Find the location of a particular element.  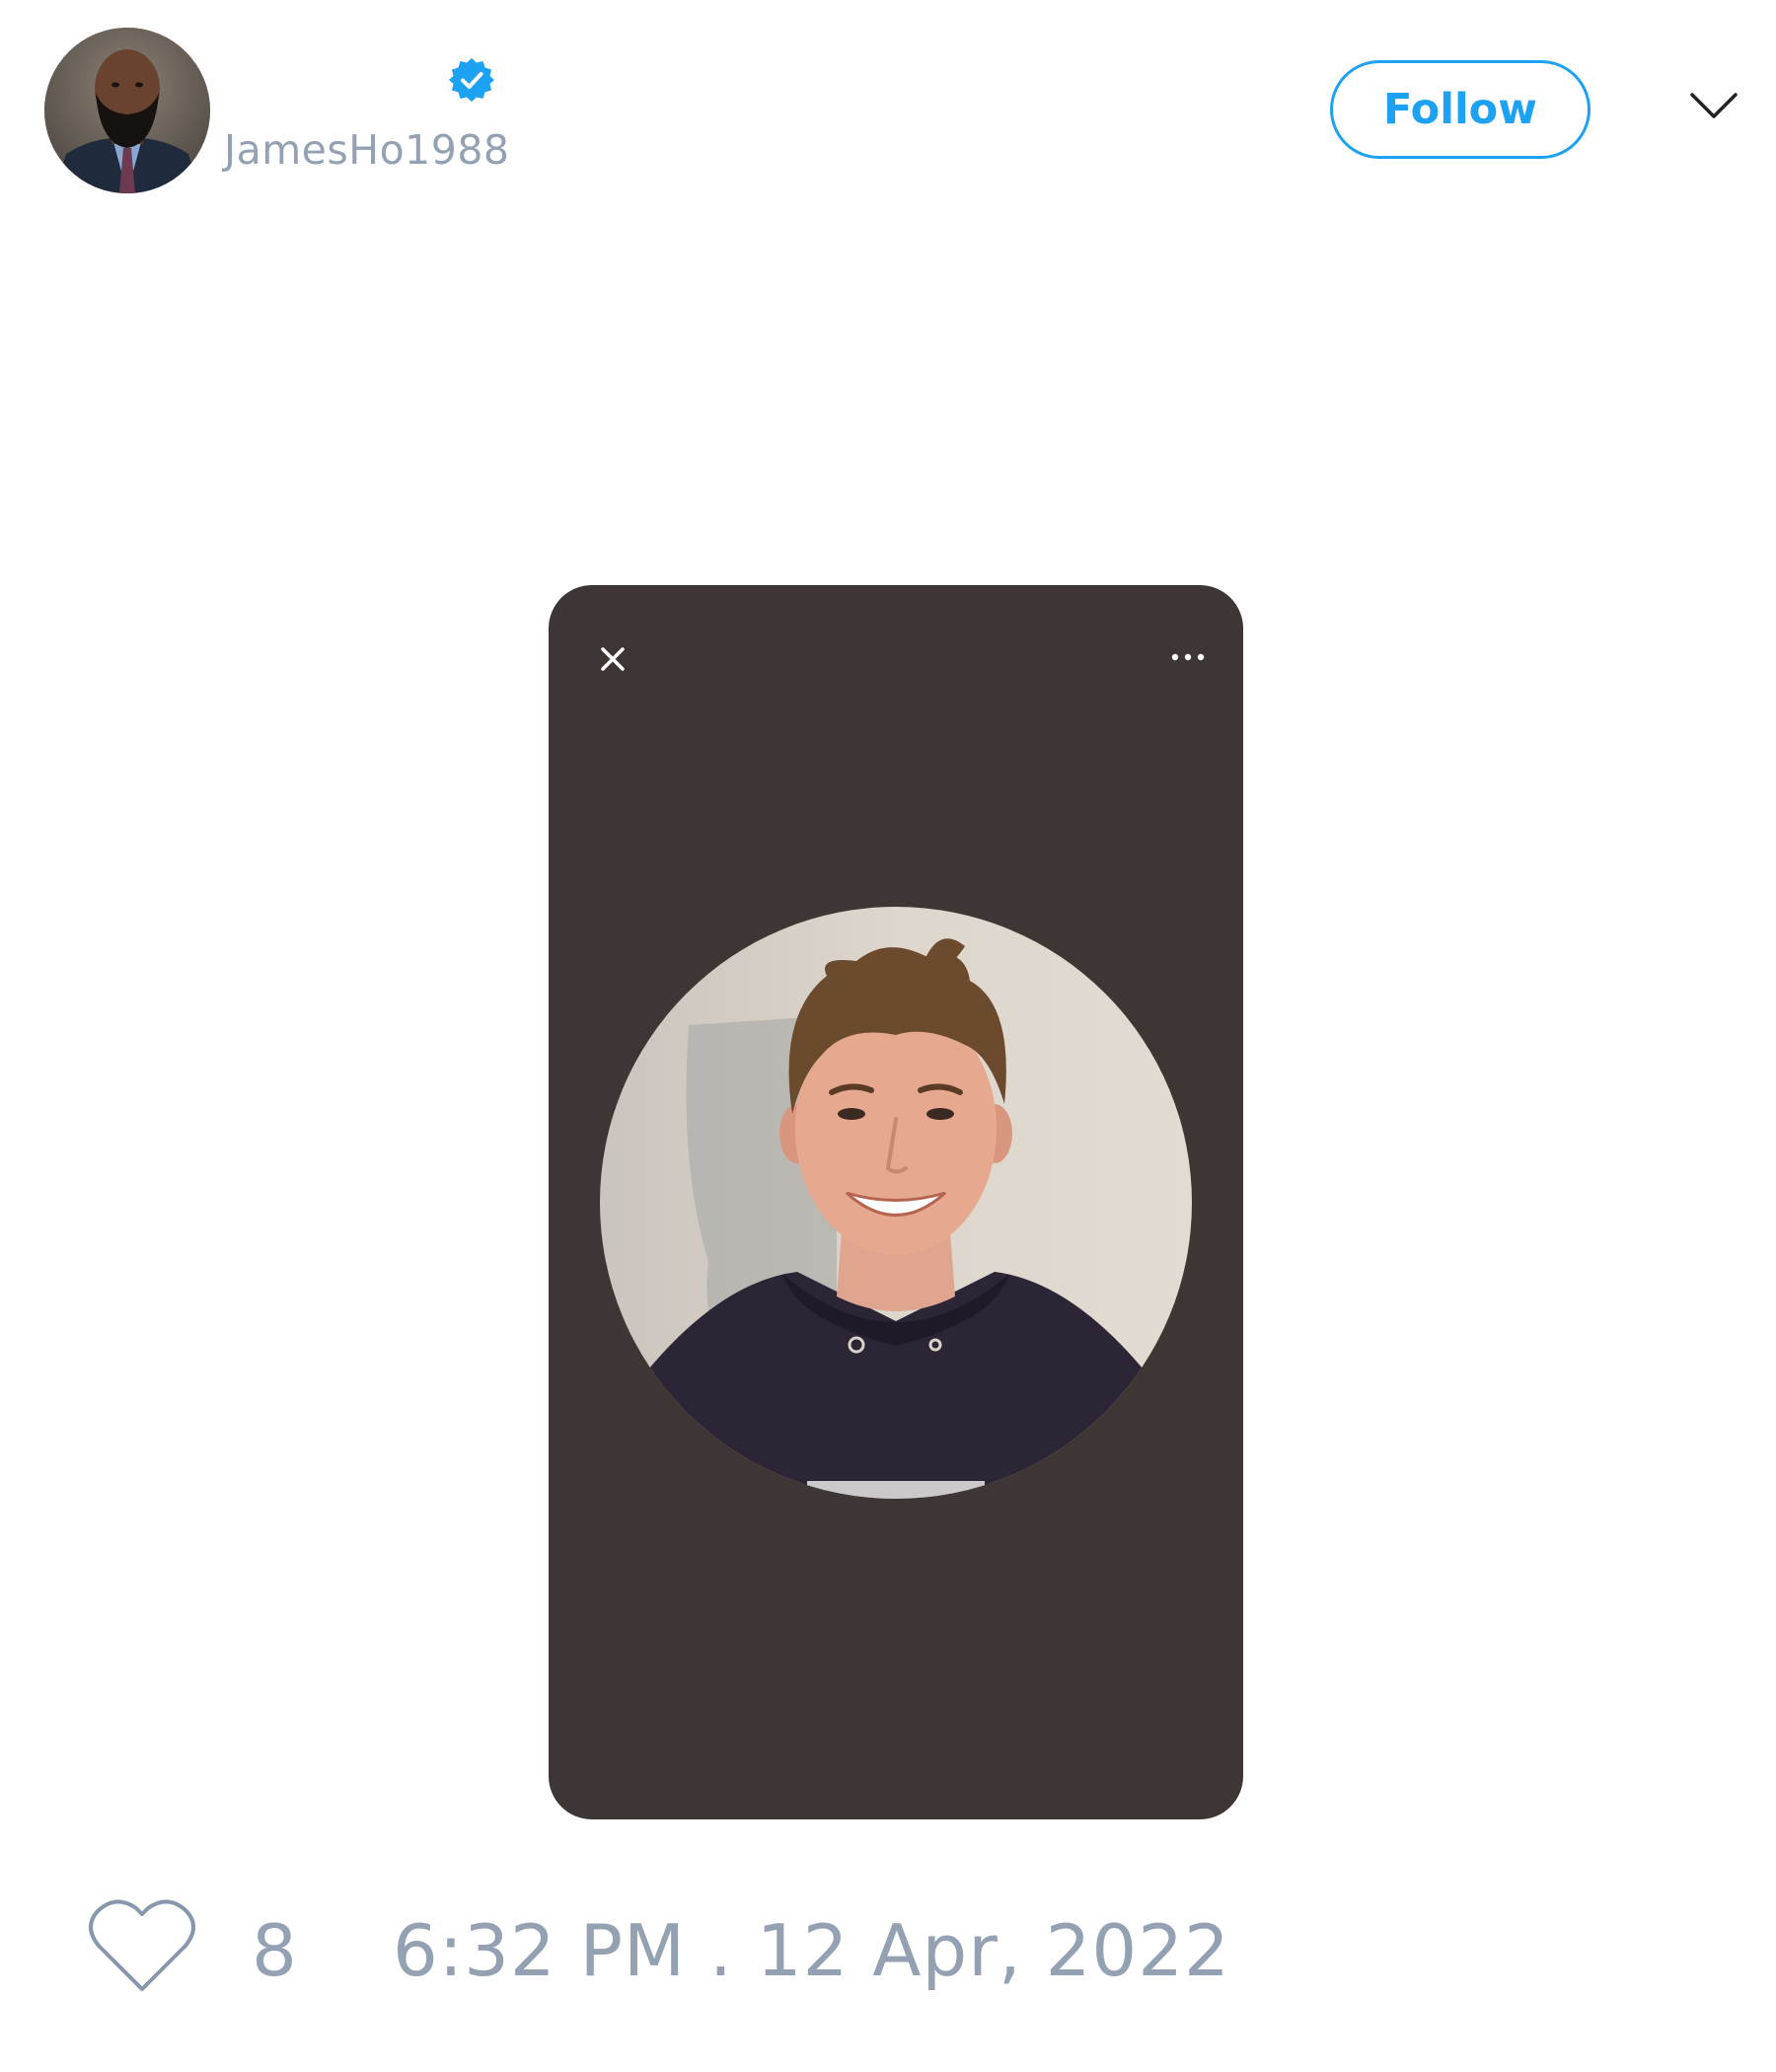

username: JamesHo1988 is located at coordinates (367, 150).